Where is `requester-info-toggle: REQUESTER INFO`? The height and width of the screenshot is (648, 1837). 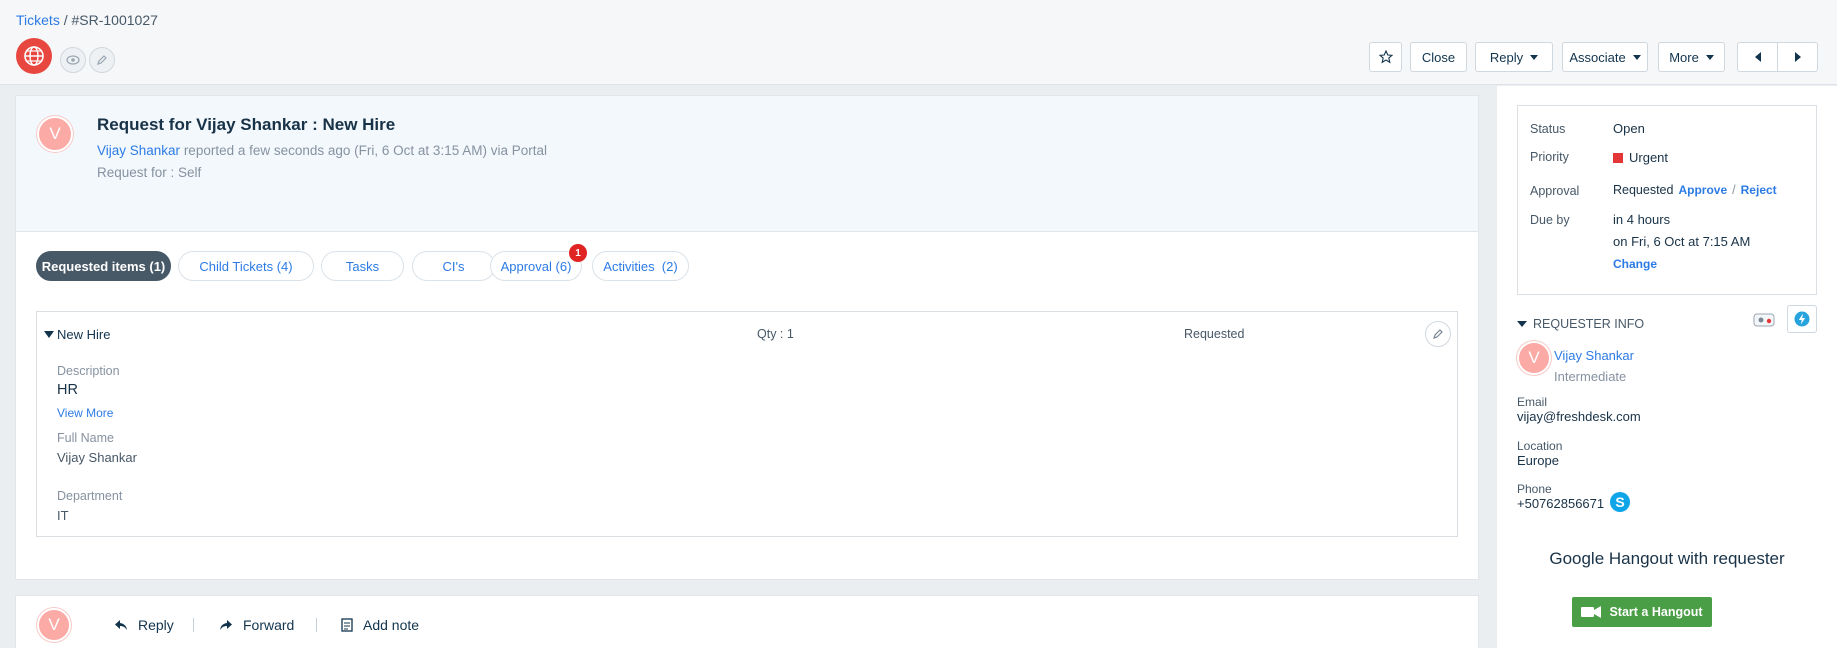
requester-info-toggle: REQUESTER INFO is located at coordinates (1580, 324).